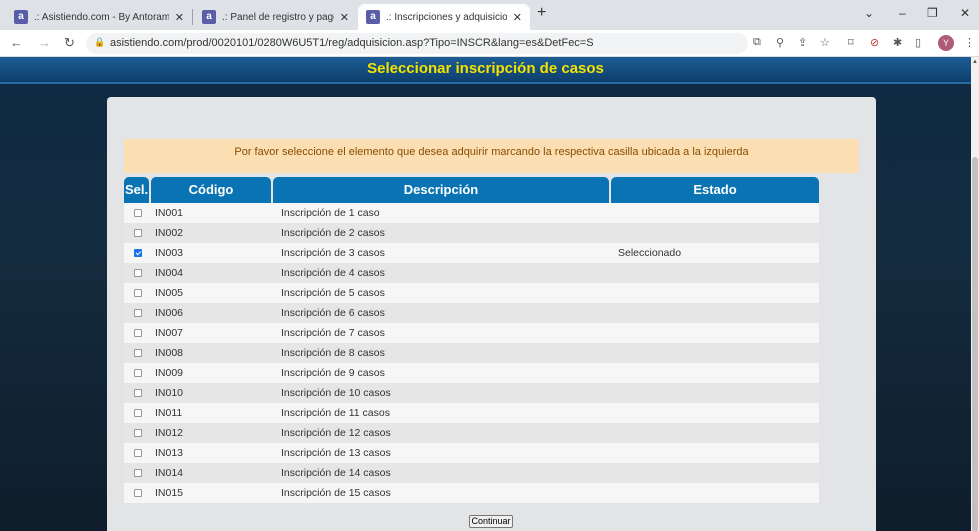 The height and width of the screenshot is (531, 979). Describe the element at coordinates (169, 413) in the screenshot. I see `row-code: IN011` at that location.